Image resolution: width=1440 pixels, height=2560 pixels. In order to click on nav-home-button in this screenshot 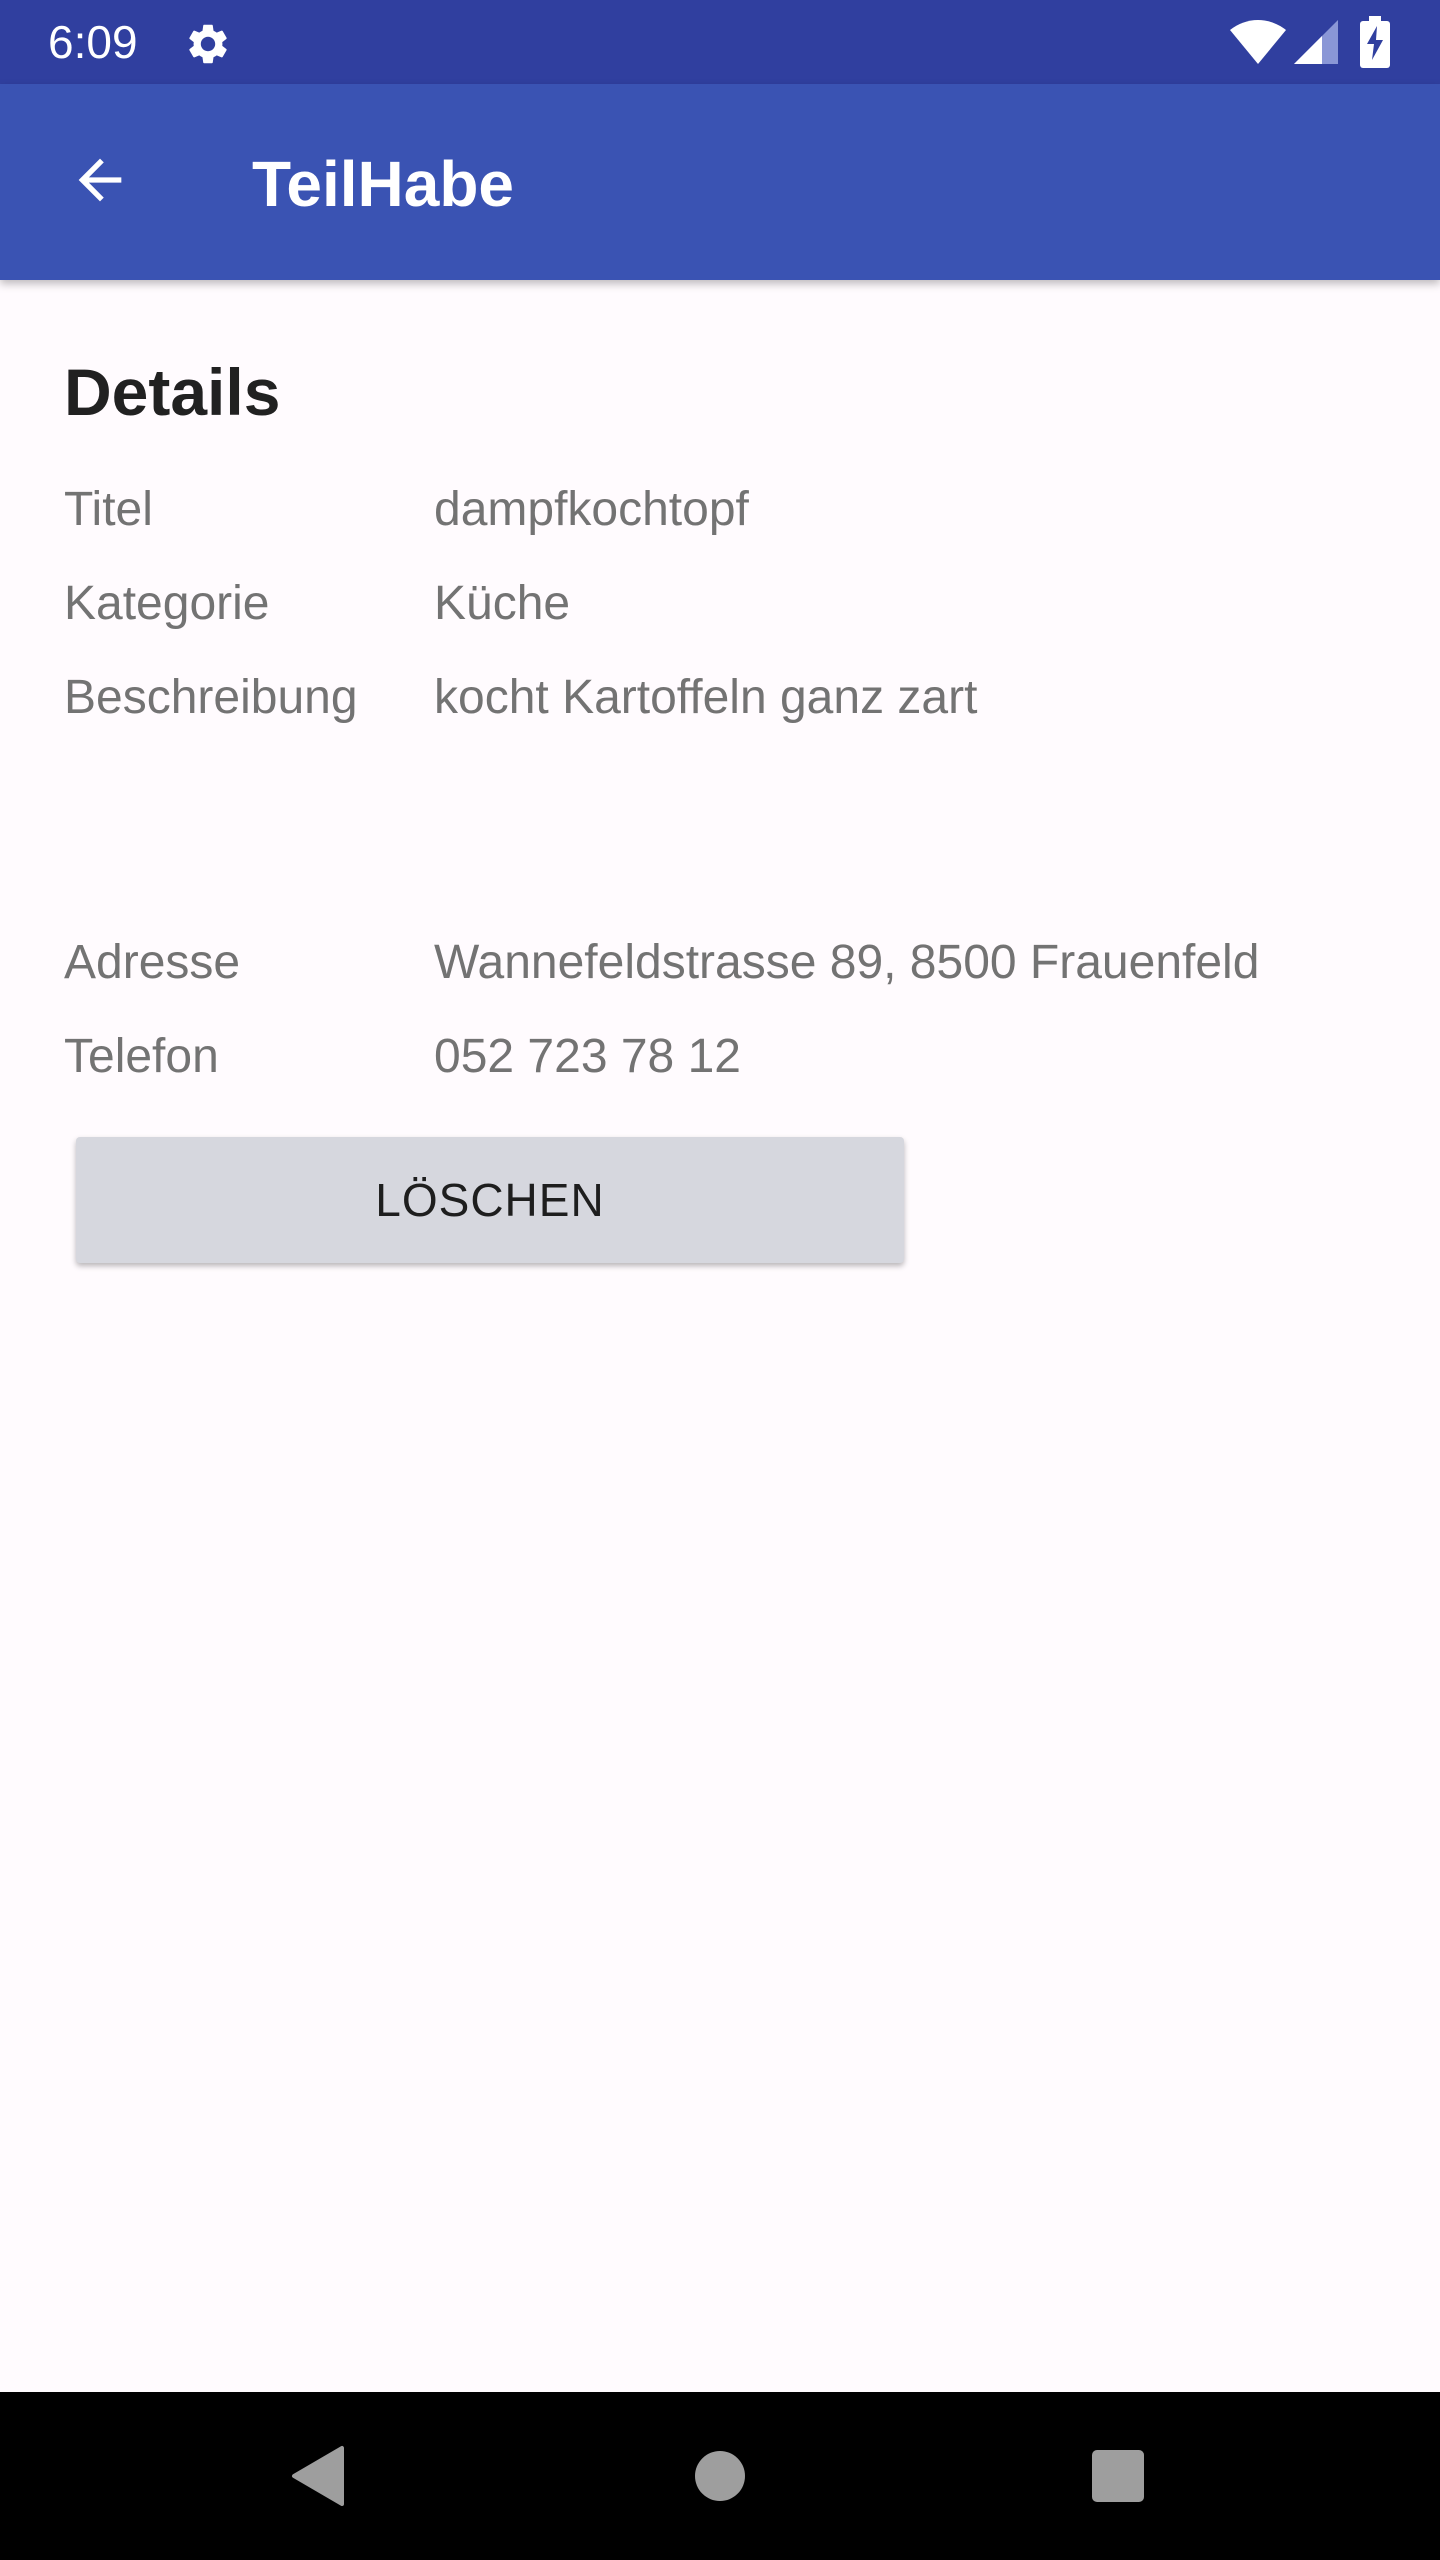, I will do `click(720, 2476)`.